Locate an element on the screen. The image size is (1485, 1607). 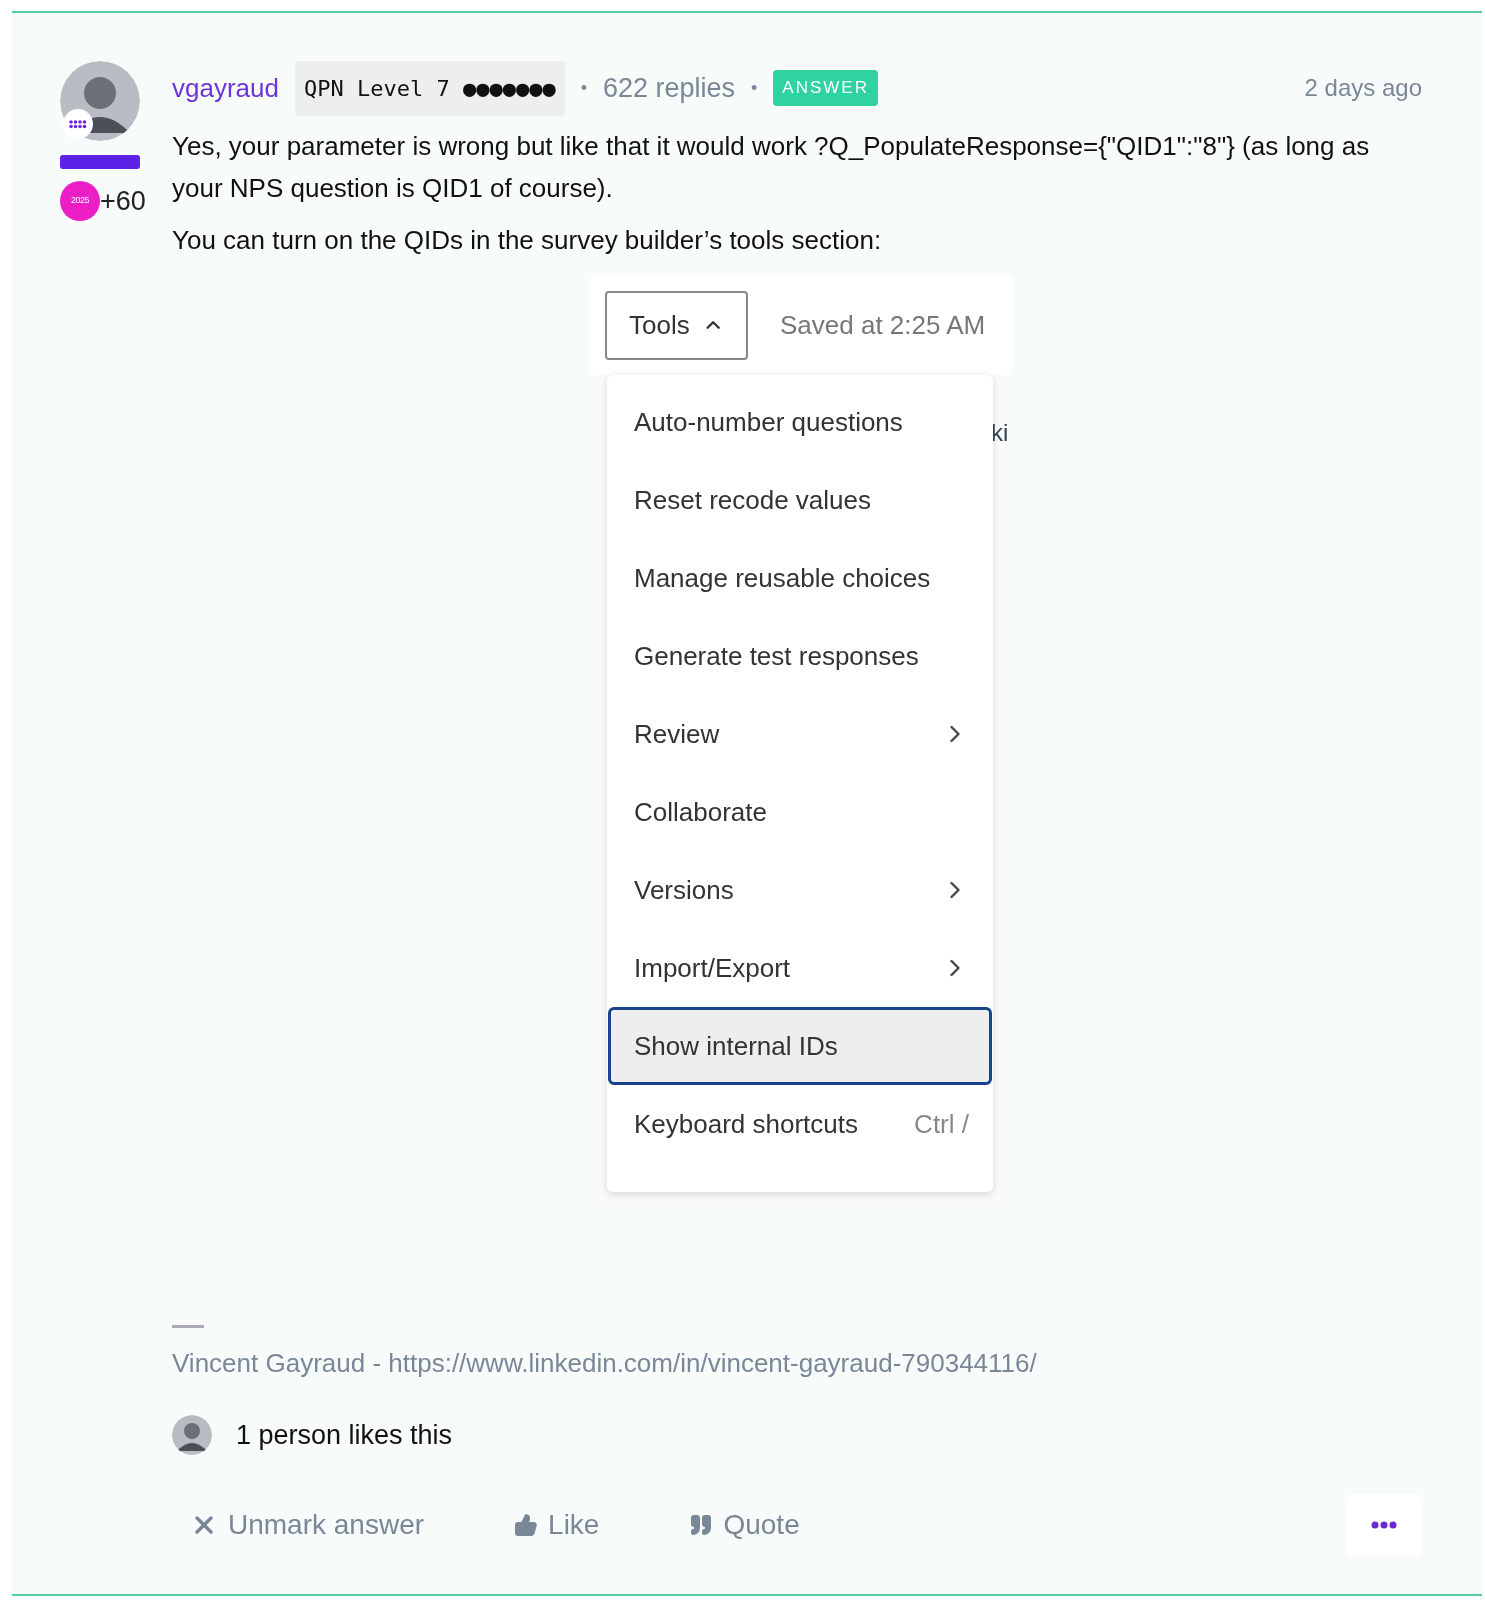
post-time: 2 days ago is located at coordinates (1363, 88).